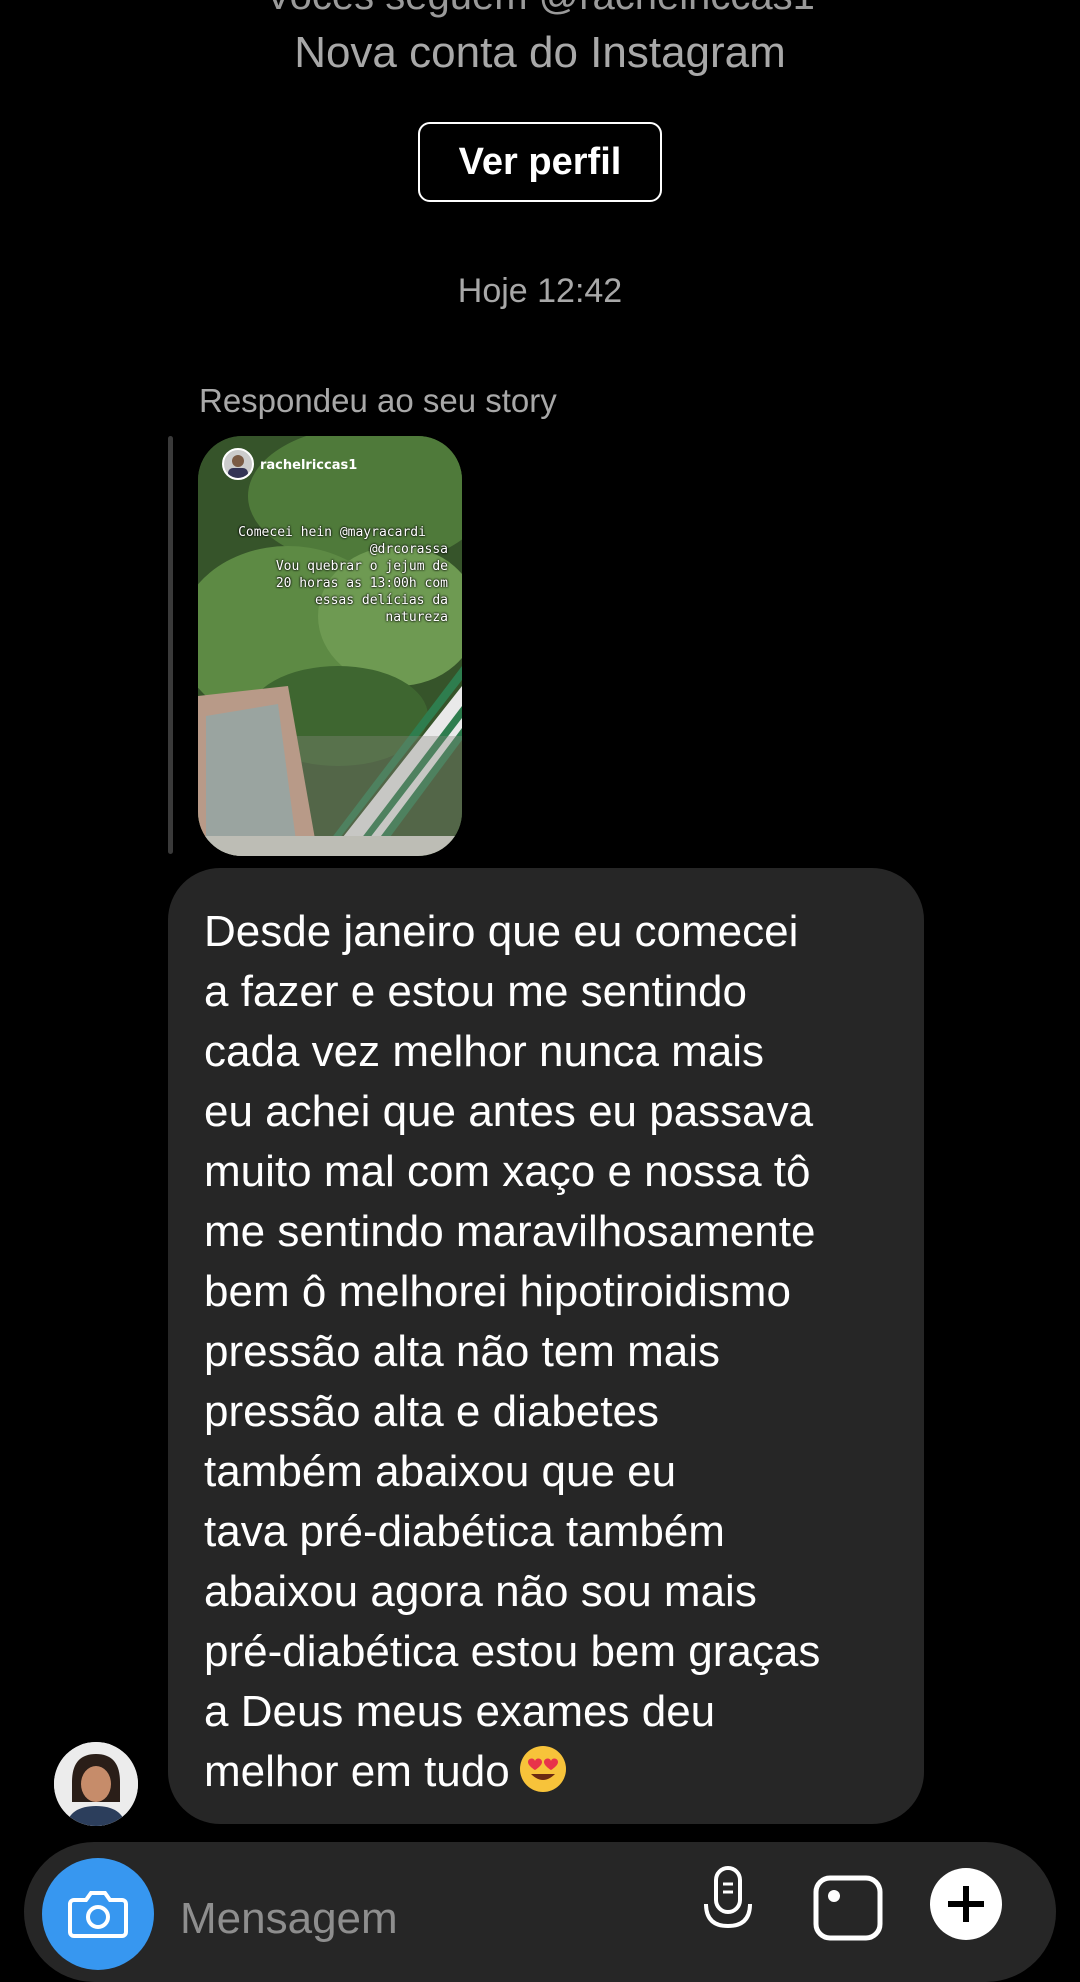  What do you see at coordinates (361, 583) in the screenshot?
I see `story-caption-line: 20 horas as 13:00h com` at bounding box center [361, 583].